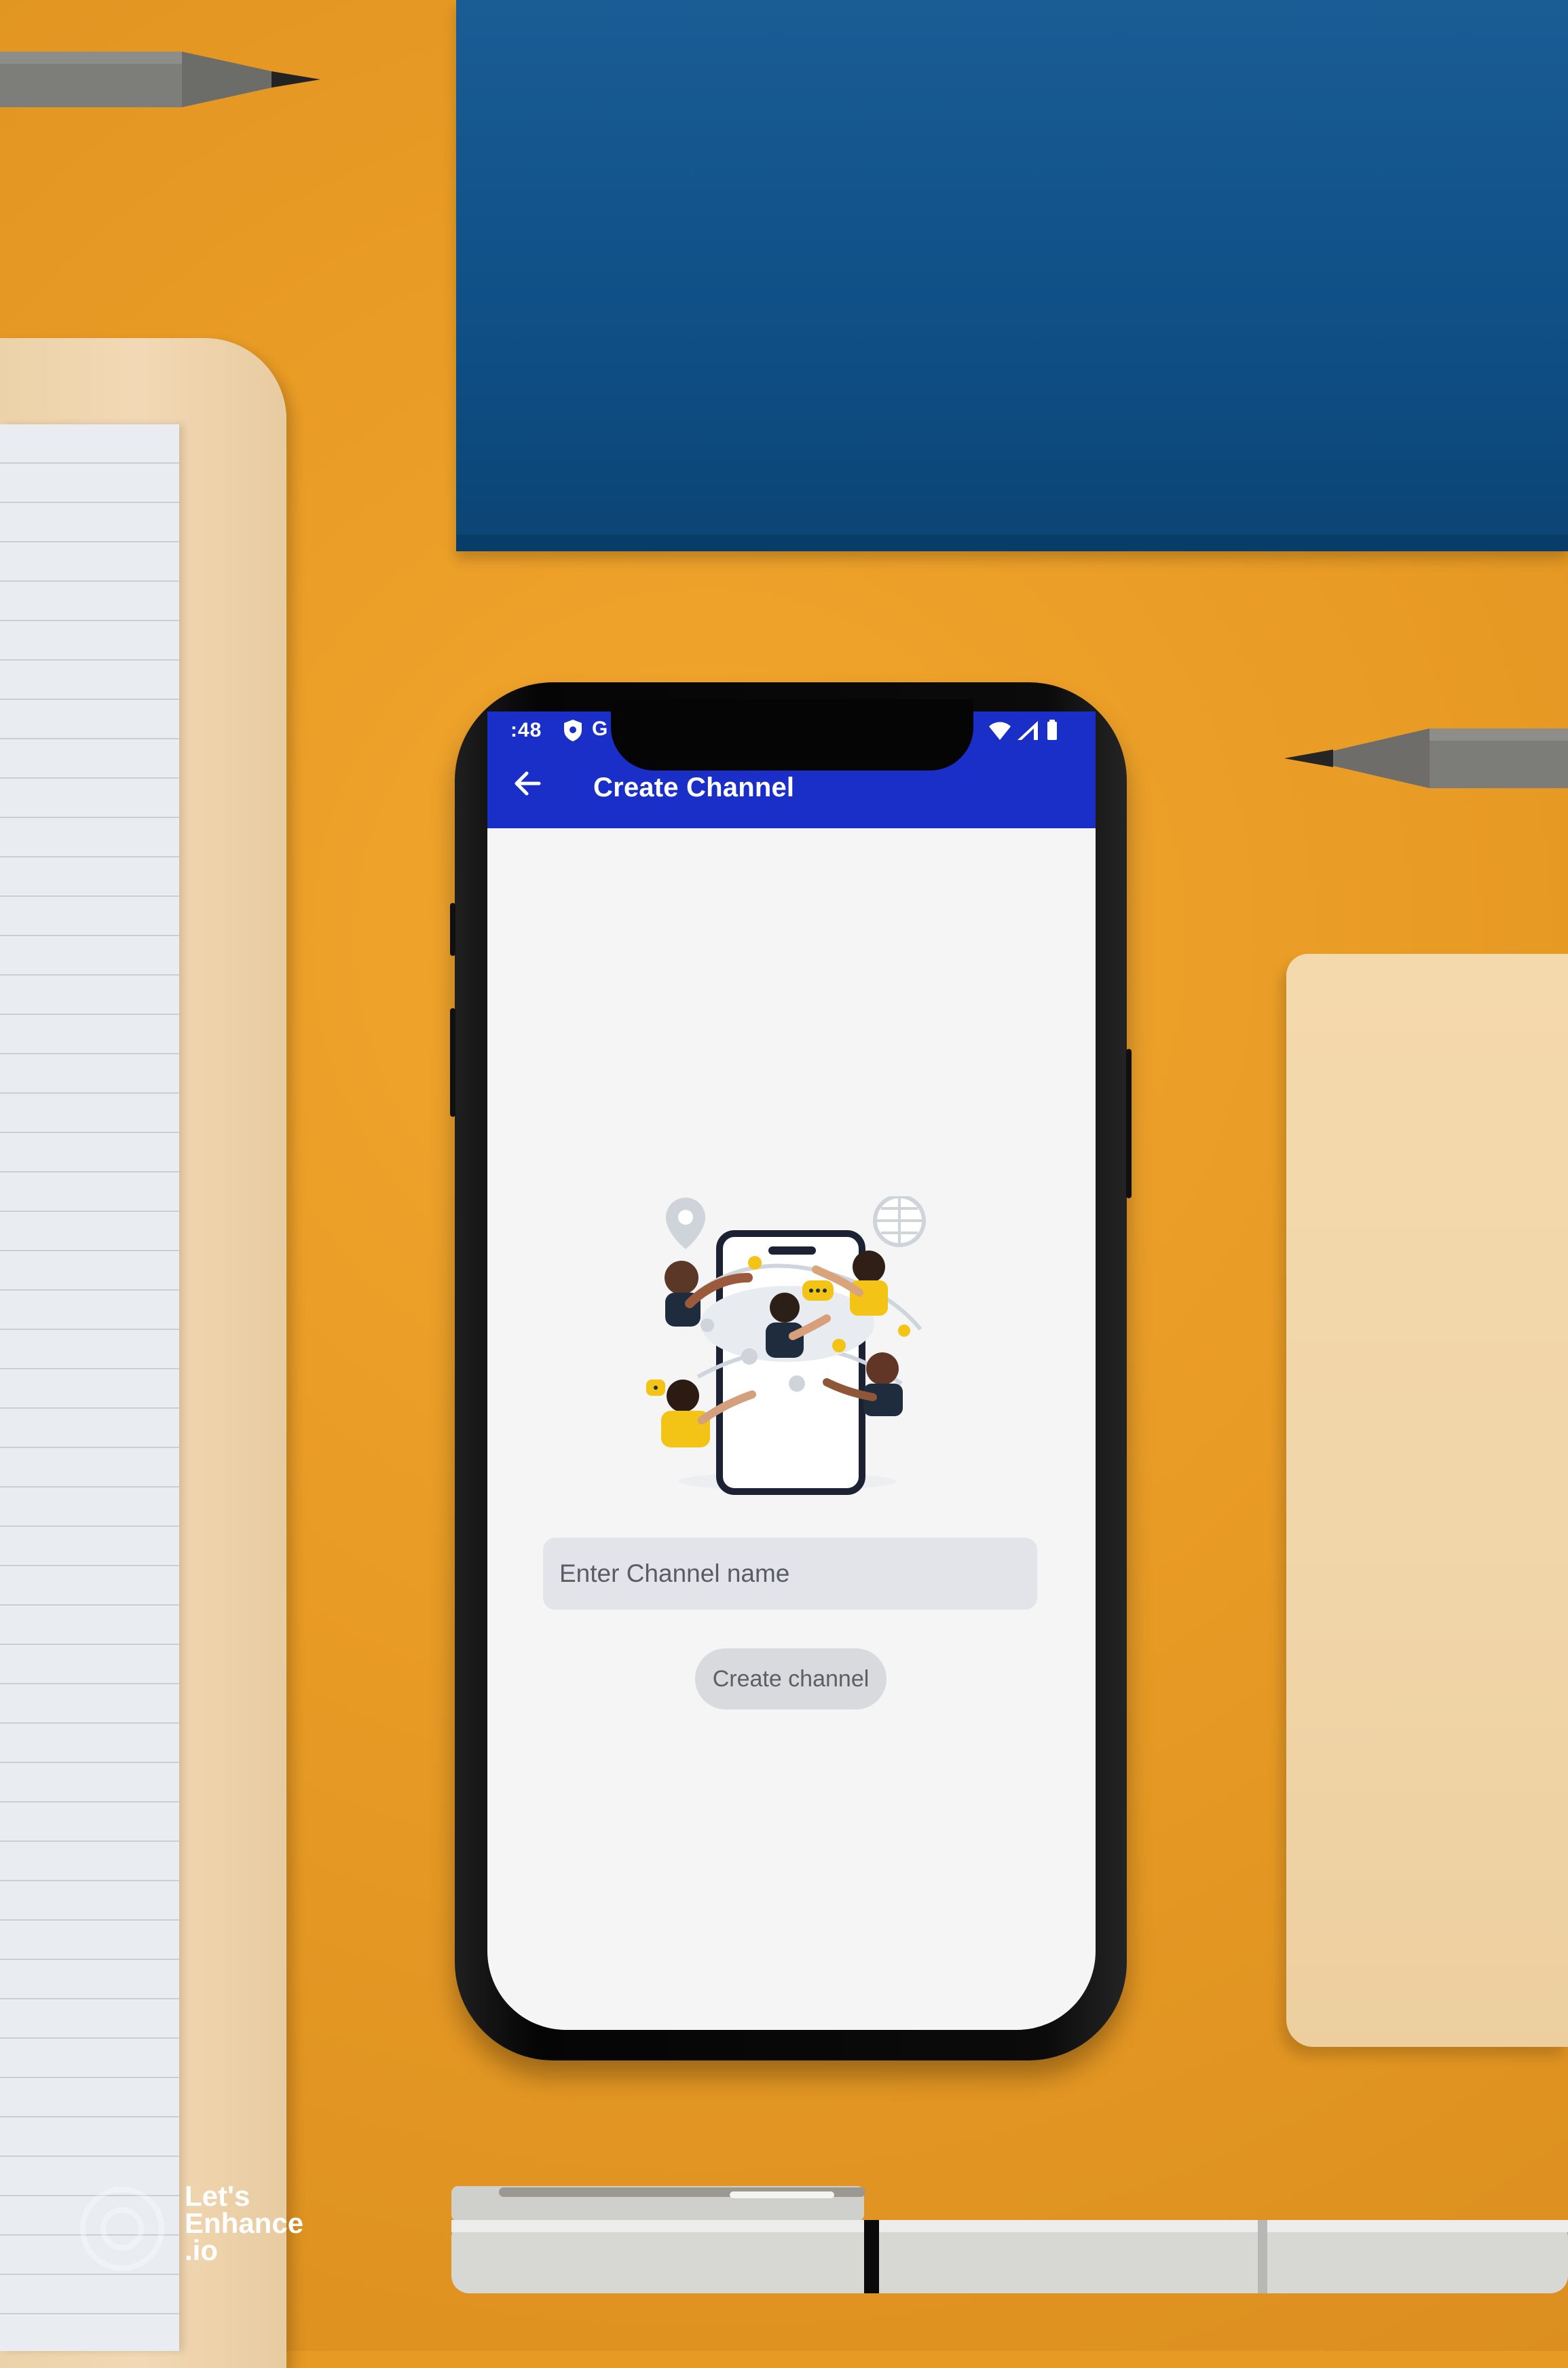 This screenshot has width=1568, height=2368. What do you see at coordinates (792, 735) in the screenshot?
I see `phone-notch` at bounding box center [792, 735].